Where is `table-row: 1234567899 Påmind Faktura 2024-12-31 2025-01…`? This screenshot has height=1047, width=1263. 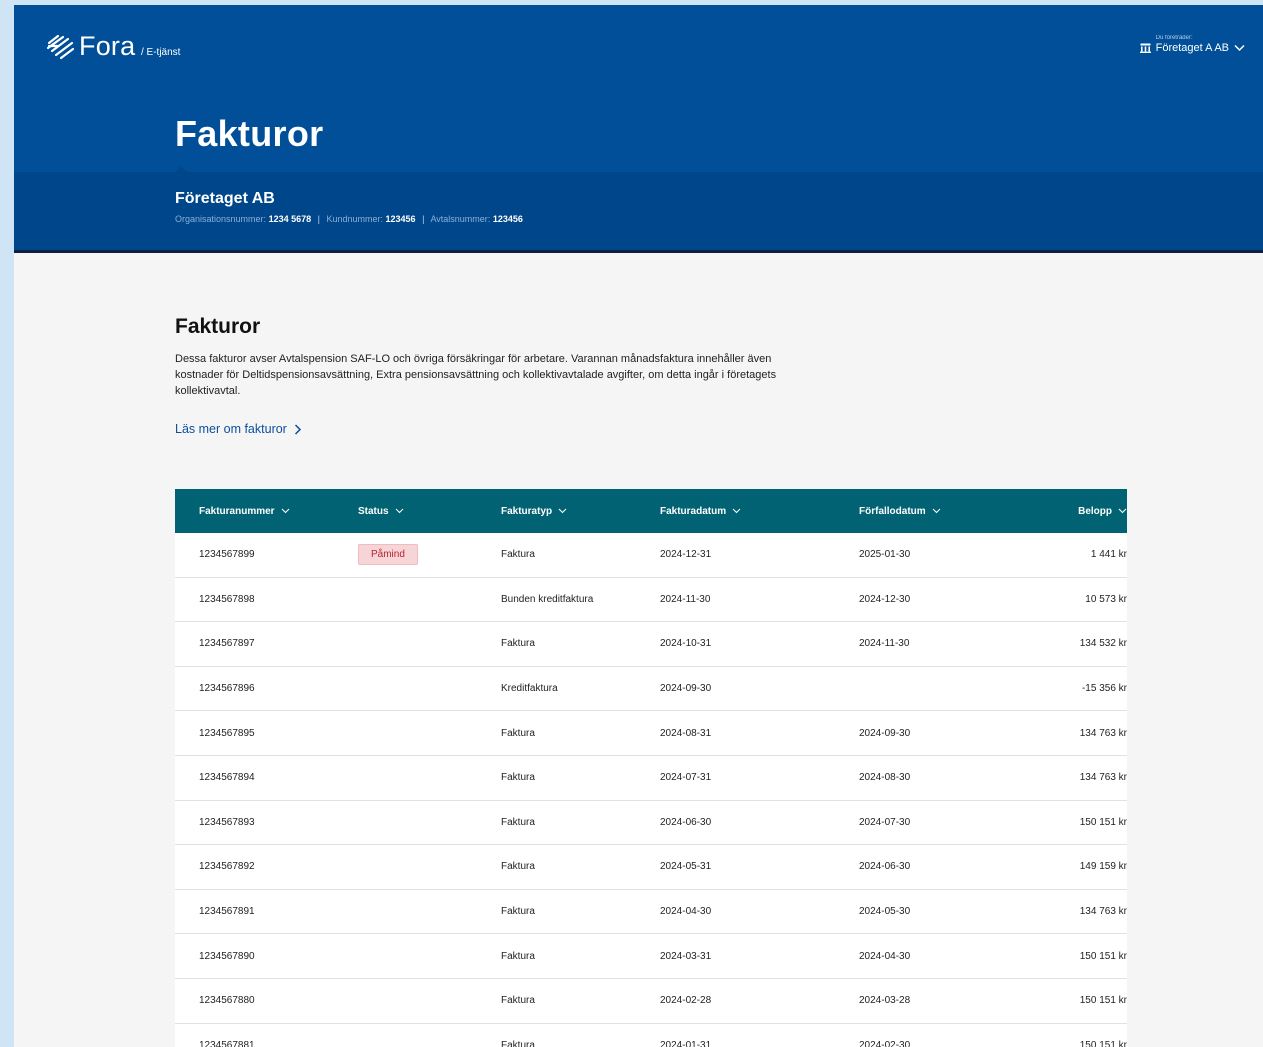
table-row: 1234567899 Påmind Faktura 2024-12-31 2025-01… is located at coordinates (651, 555).